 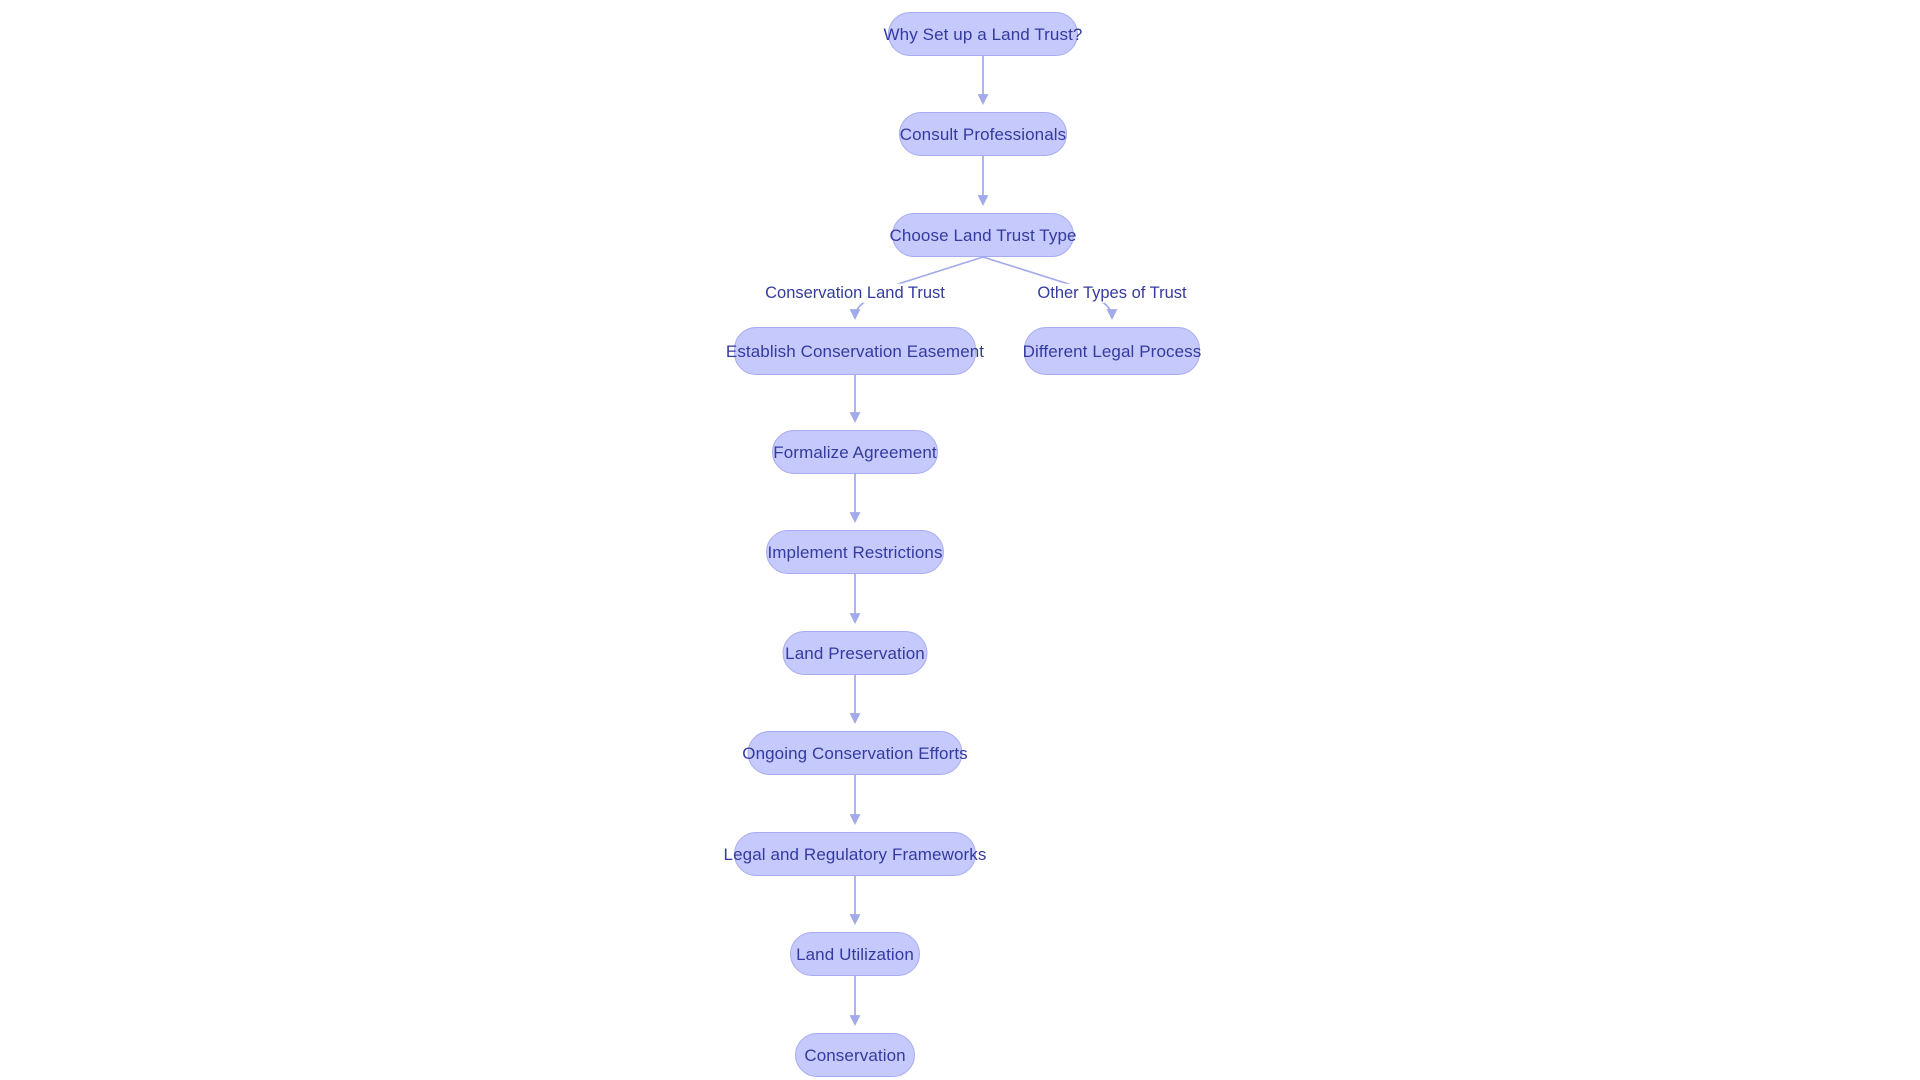 I want to click on flow-node-legal: Legal and Regulatory Frameworks, so click(x=855, y=854).